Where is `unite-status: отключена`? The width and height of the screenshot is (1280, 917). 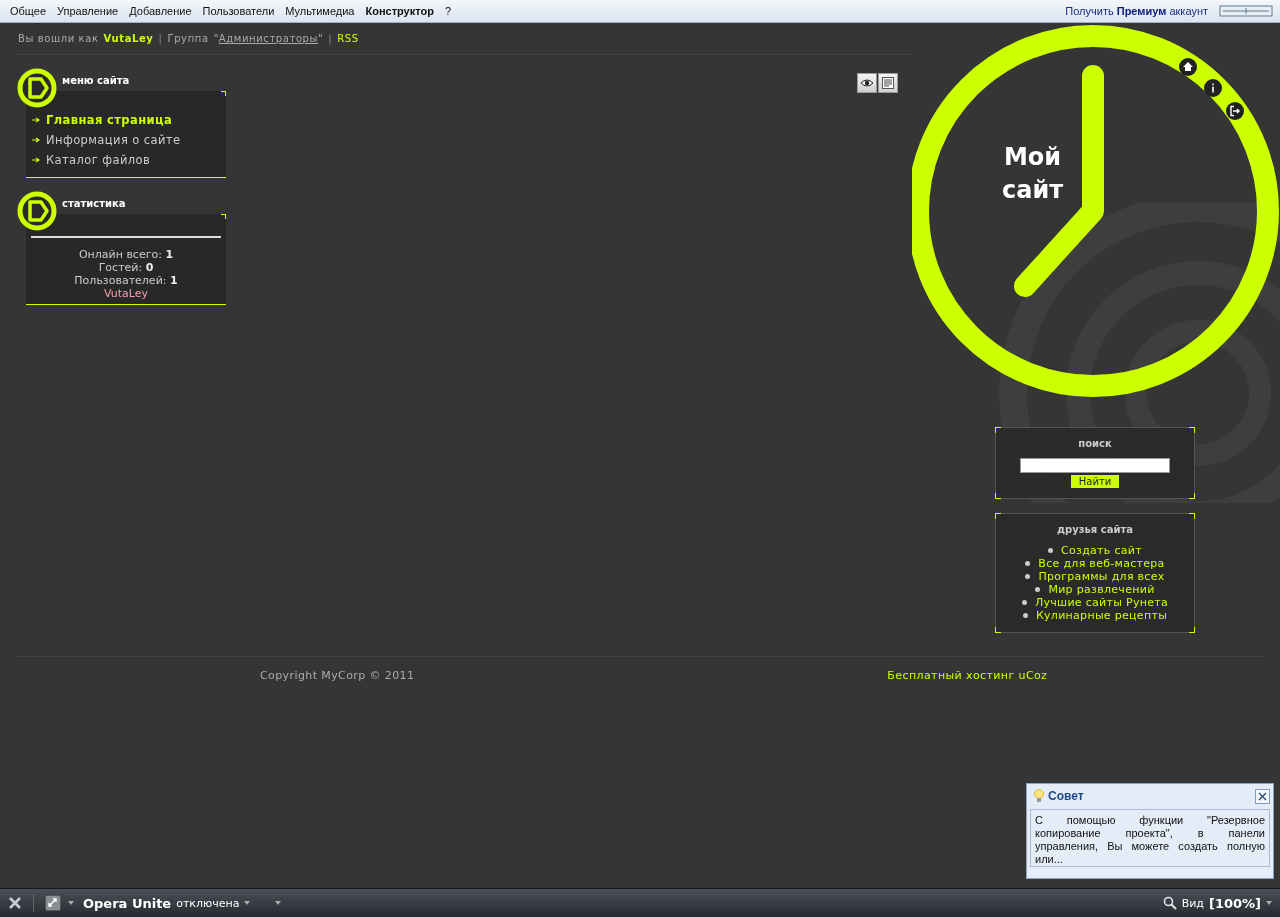
unite-status: отключена is located at coordinates (208, 903).